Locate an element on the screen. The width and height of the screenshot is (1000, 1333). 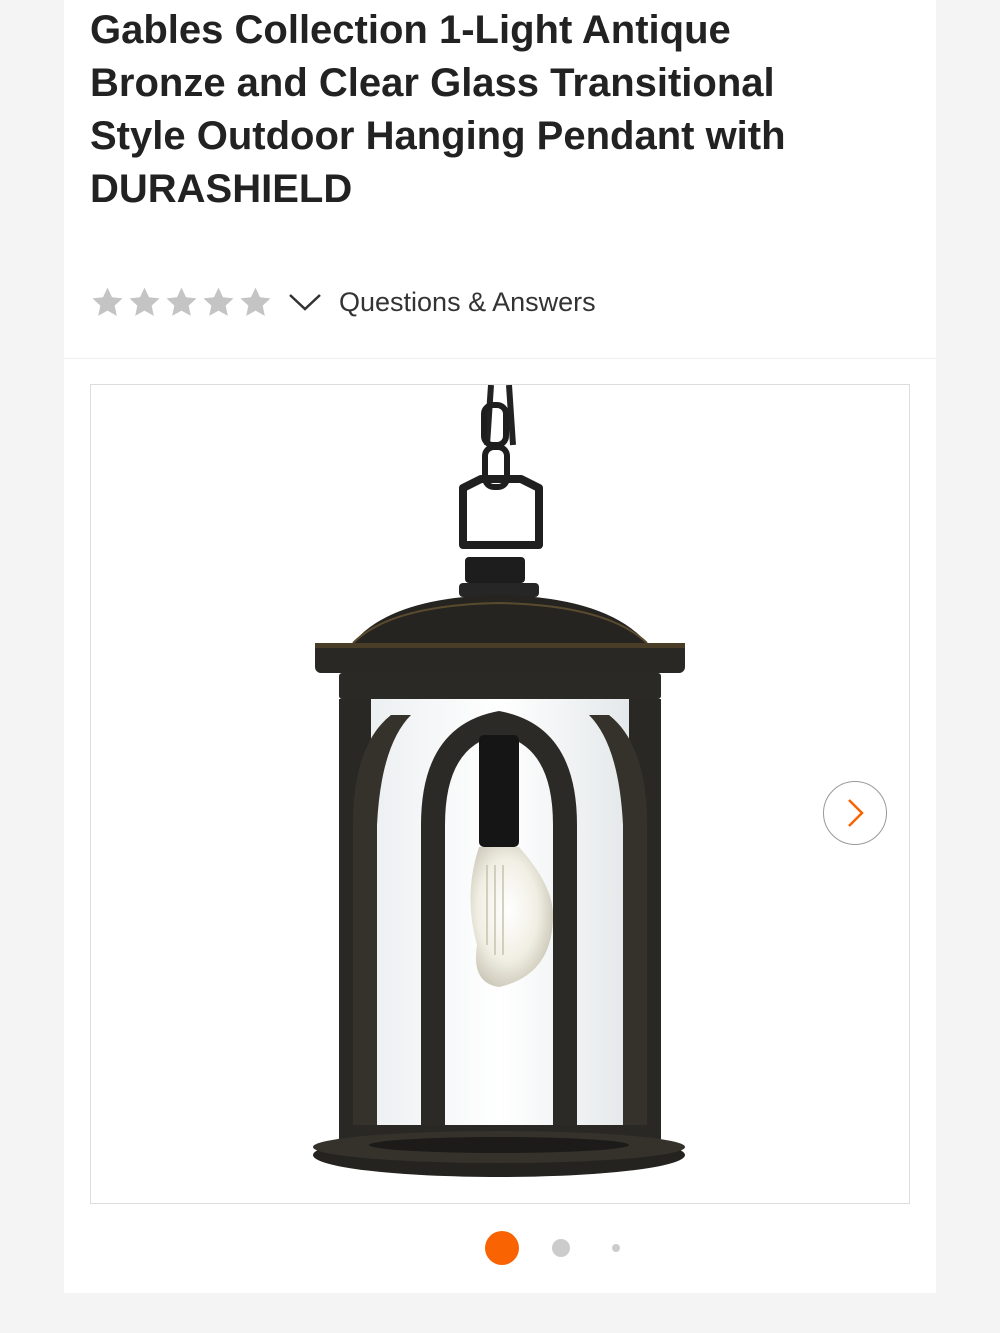
star-rating is located at coordinates (181, 302).